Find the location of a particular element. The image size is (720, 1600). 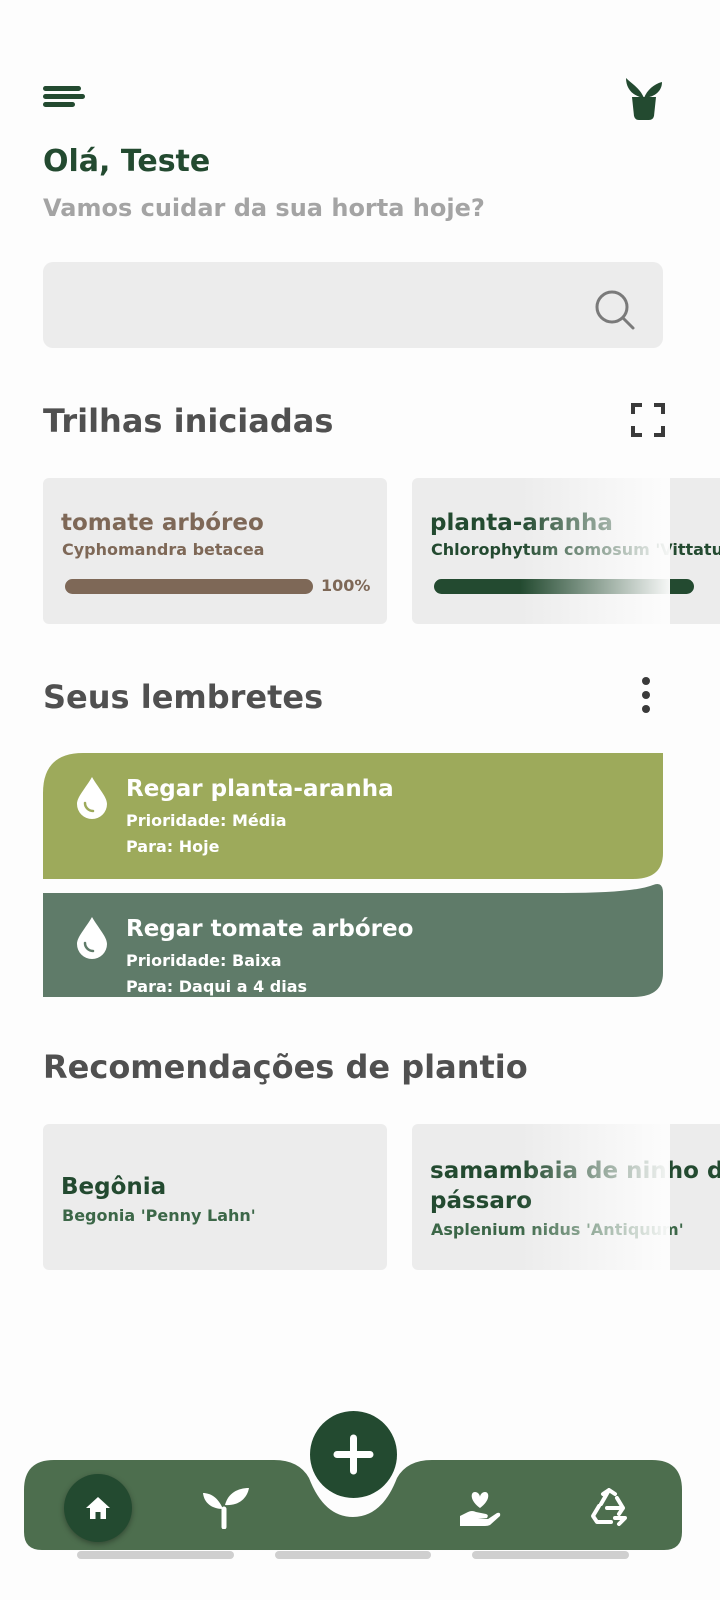

trail-scientific-name: Cyphomandra betacea is located at coordinates (163, 549).